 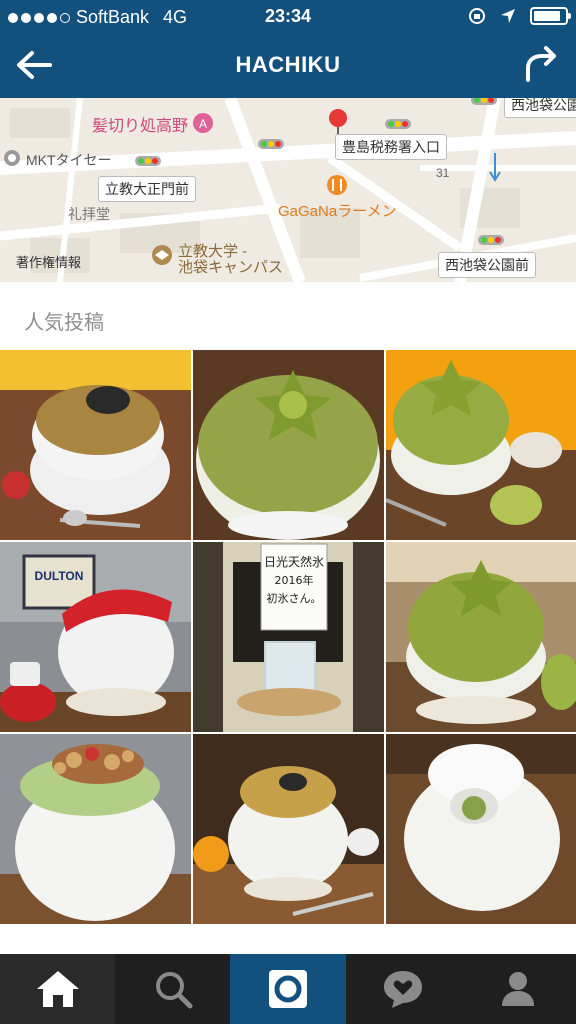 I want to click on svg-text: 初氷さん。, so click(x=294, y=598).